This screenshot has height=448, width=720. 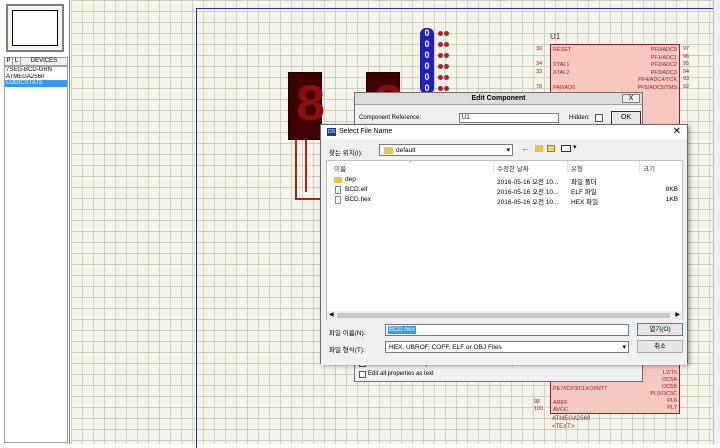 I want to click on ok-button: OK, so click(x=626, y=118).